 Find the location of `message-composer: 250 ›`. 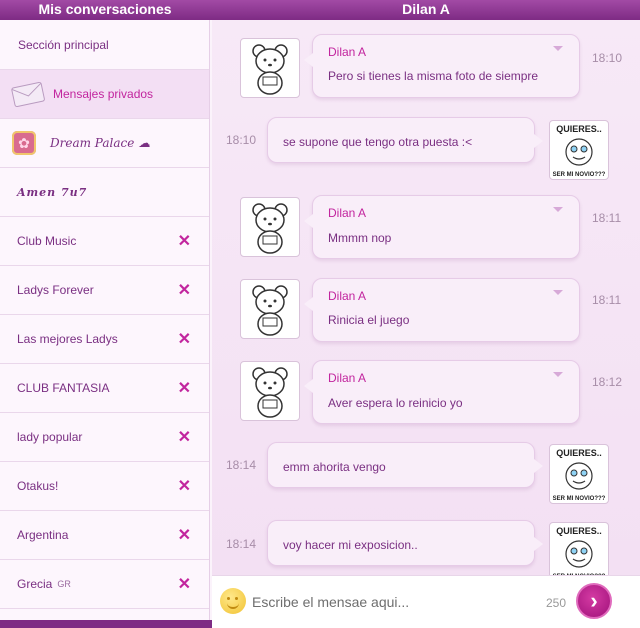

message-composer: 250 › is located at coordinates (426, 601).